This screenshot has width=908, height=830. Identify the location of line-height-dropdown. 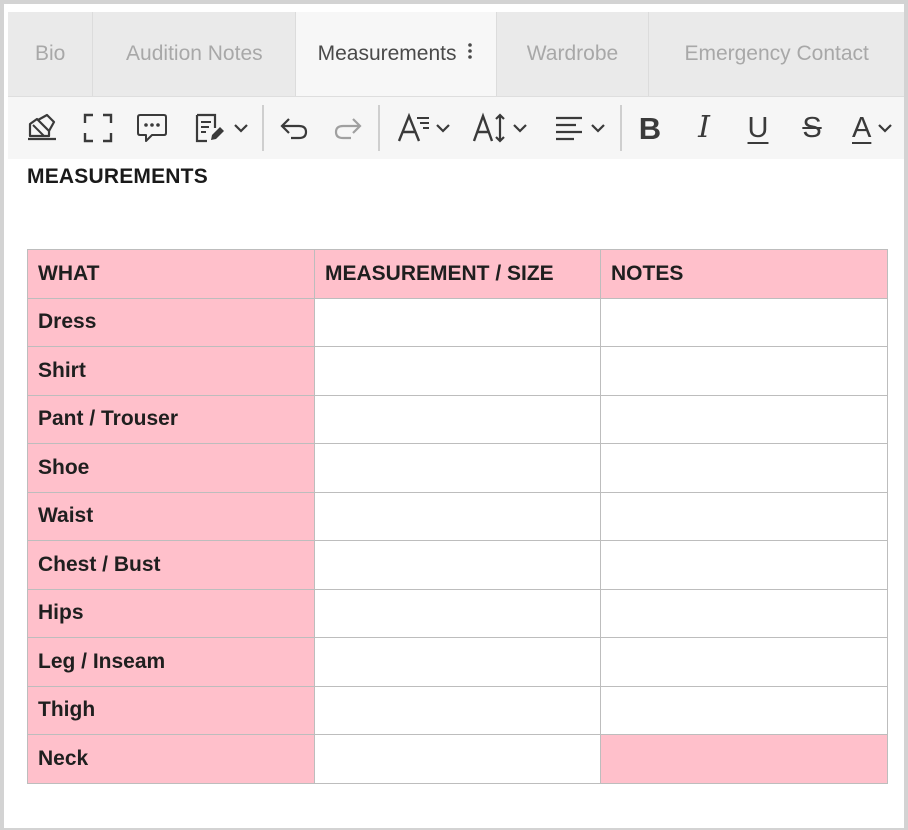
(500, 128).